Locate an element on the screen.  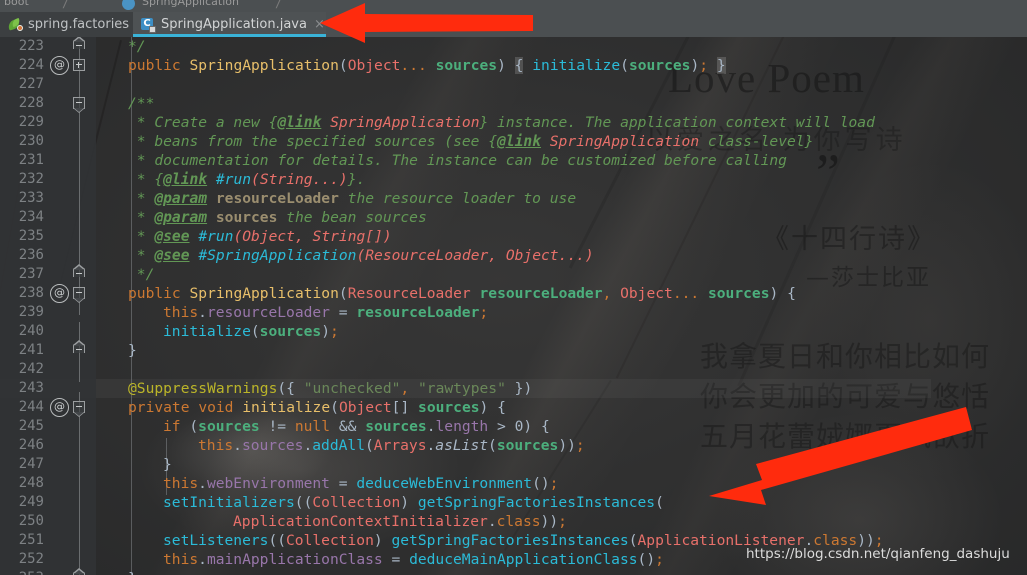
arrow-pointing-to-getspringfactoriesinstances is located at coordinates (840, 456).